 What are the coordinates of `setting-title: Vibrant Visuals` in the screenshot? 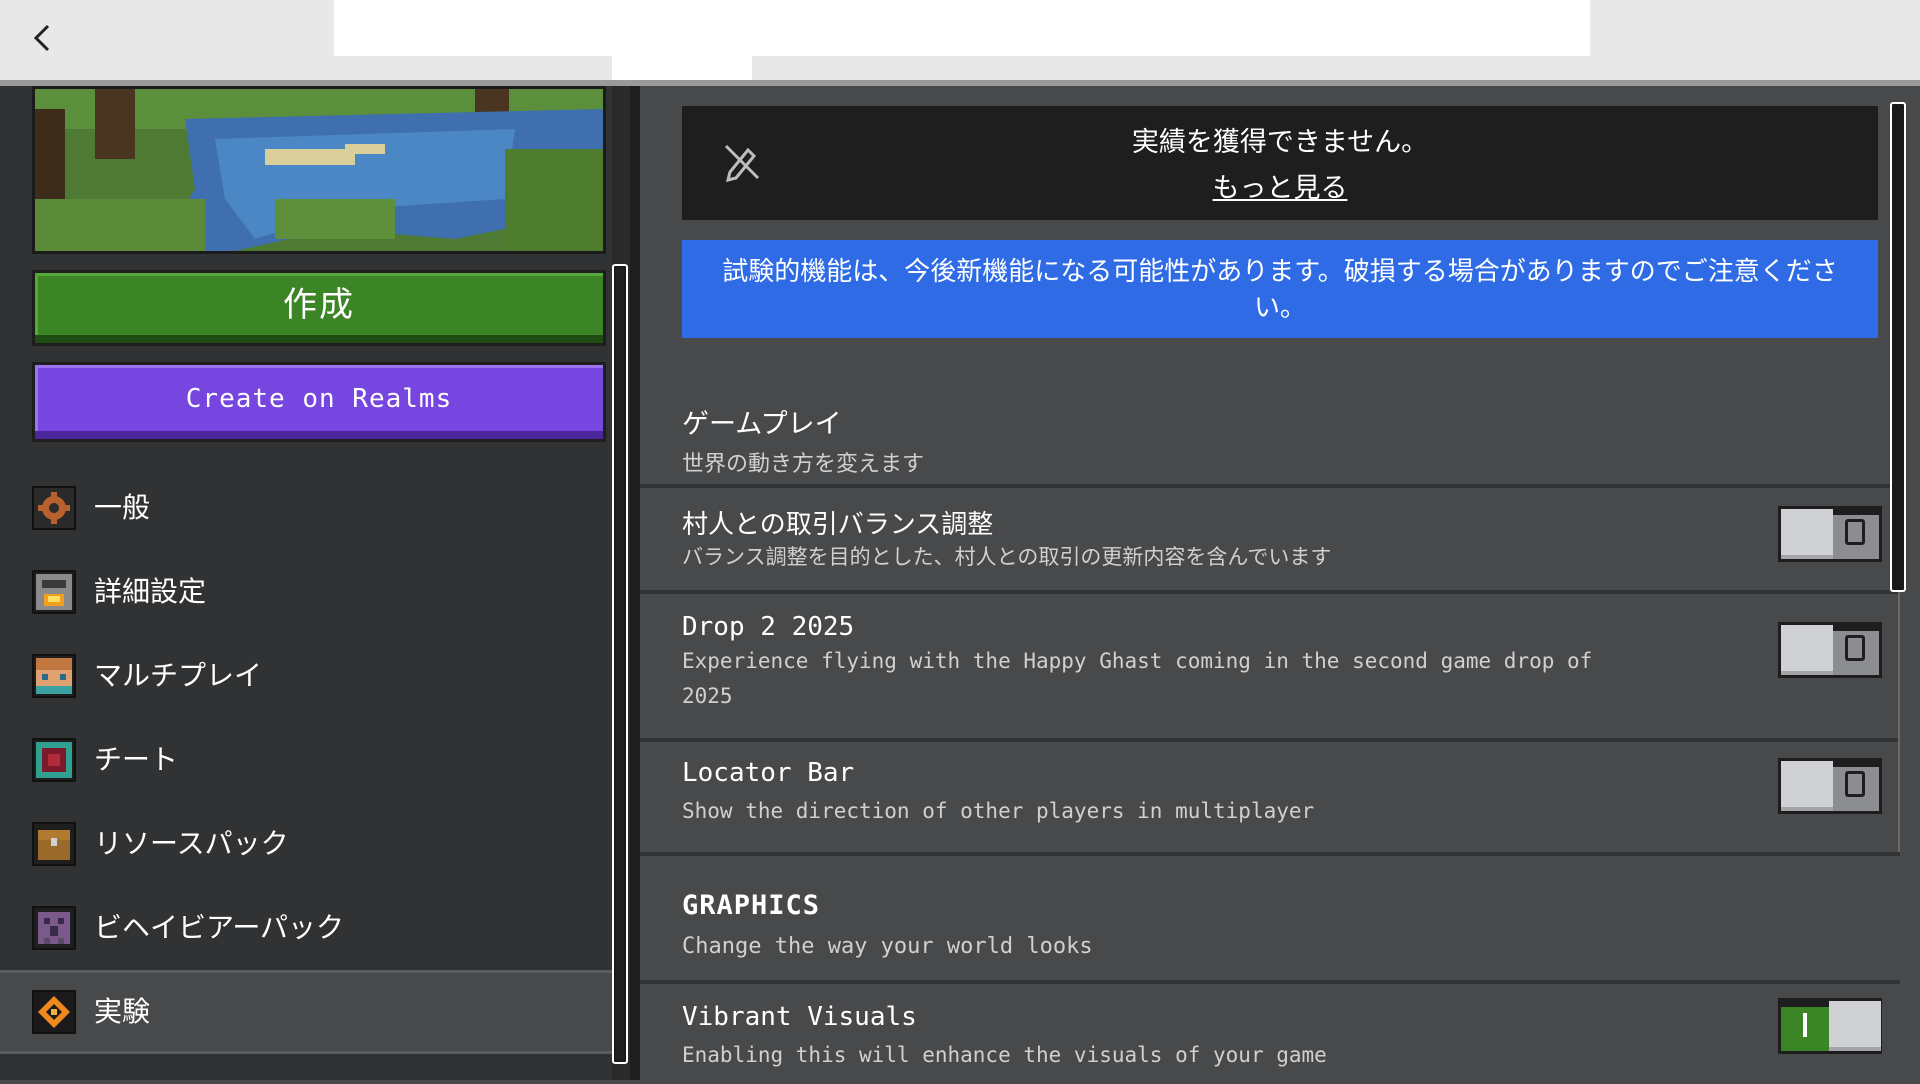 It's located at (799, 1017).